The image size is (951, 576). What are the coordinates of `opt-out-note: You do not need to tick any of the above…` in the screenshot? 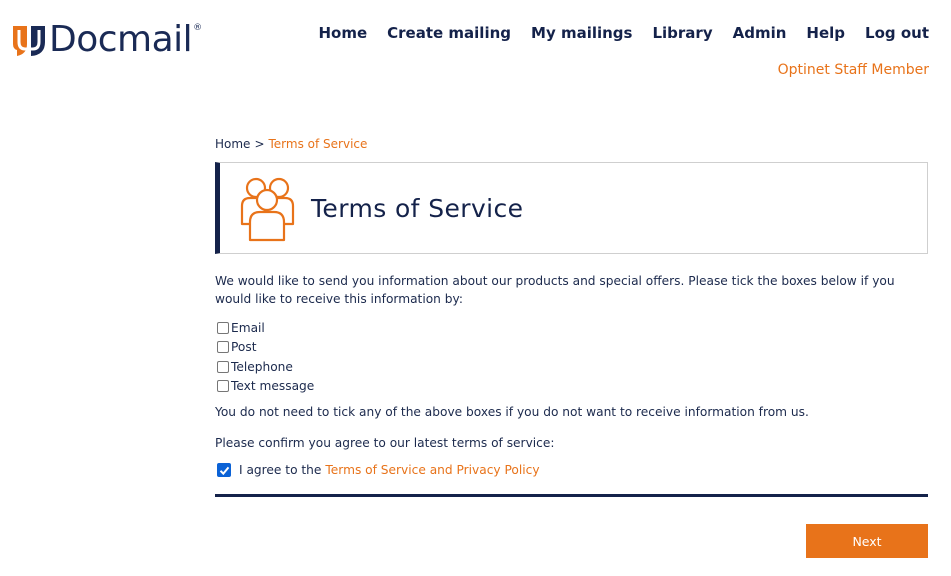 It's located at (512, 412).